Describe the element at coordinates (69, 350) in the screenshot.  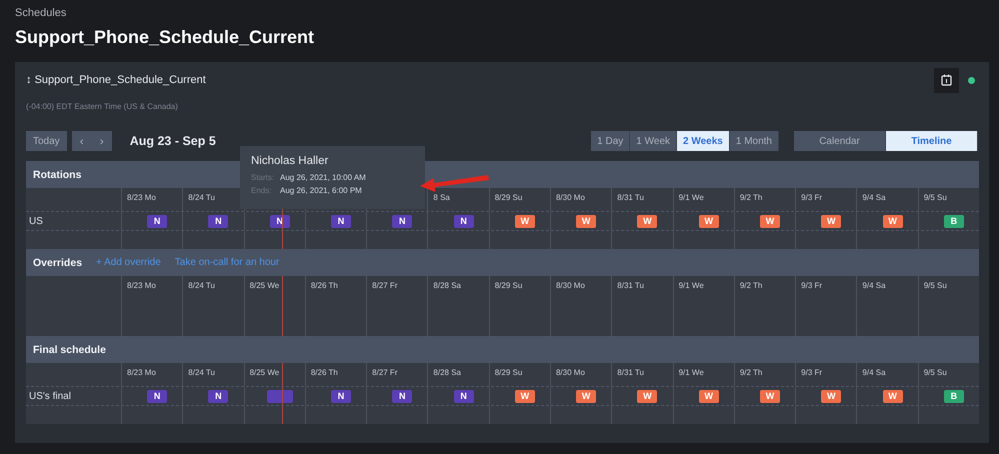
I see `section-title: Final schedule` at that location.